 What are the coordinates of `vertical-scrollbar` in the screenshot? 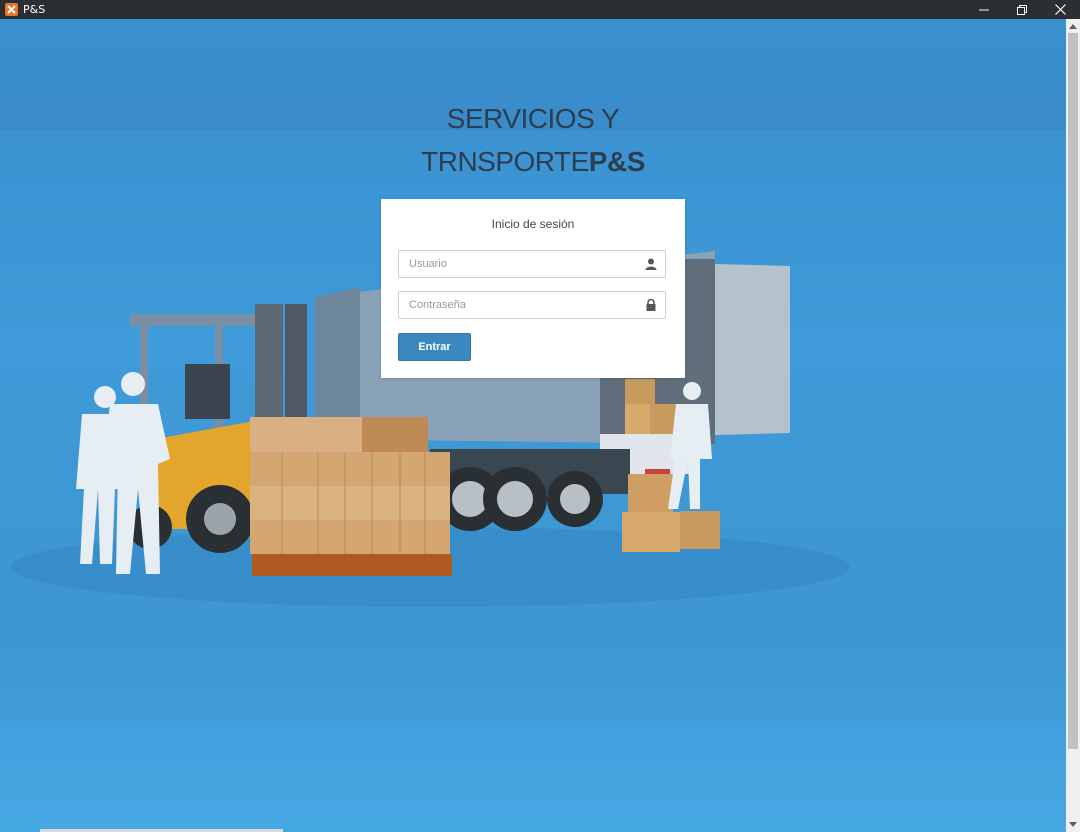 It's located at (1073, 425).